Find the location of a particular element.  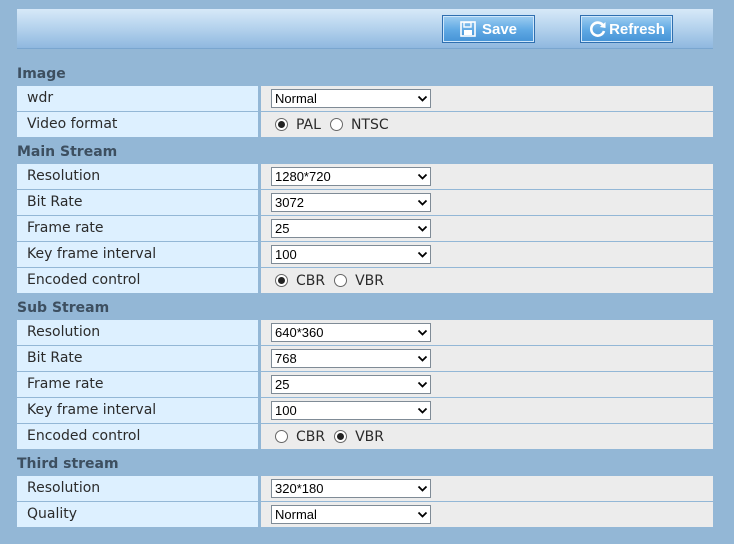

row-sub-bit-rate: Bit Rate 768 is located at coordinates (365, 358).